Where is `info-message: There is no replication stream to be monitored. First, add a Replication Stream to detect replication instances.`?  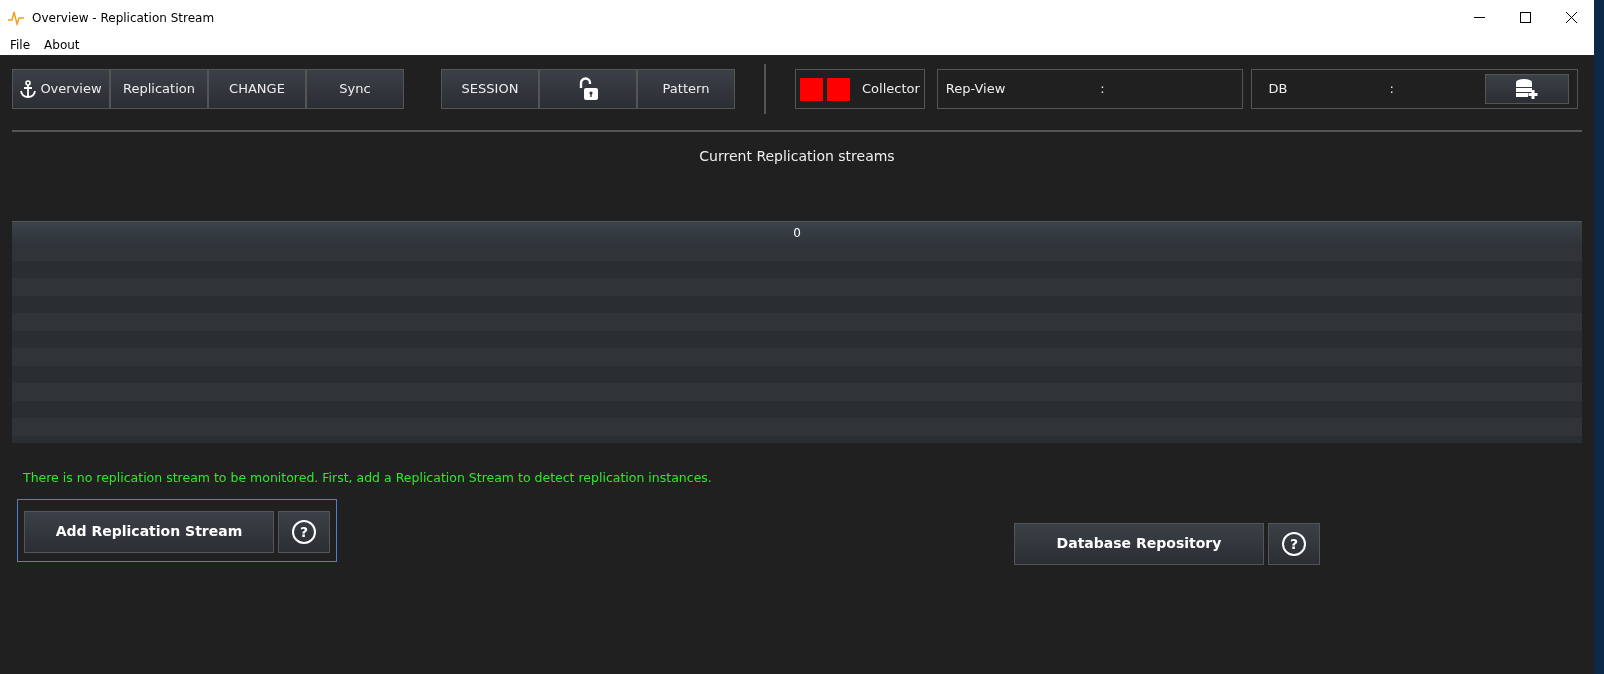 info-message: There is no replication stream to be monitored. First, add a Replication Stream to detect replication instances. is located at coordinates (367, 477).